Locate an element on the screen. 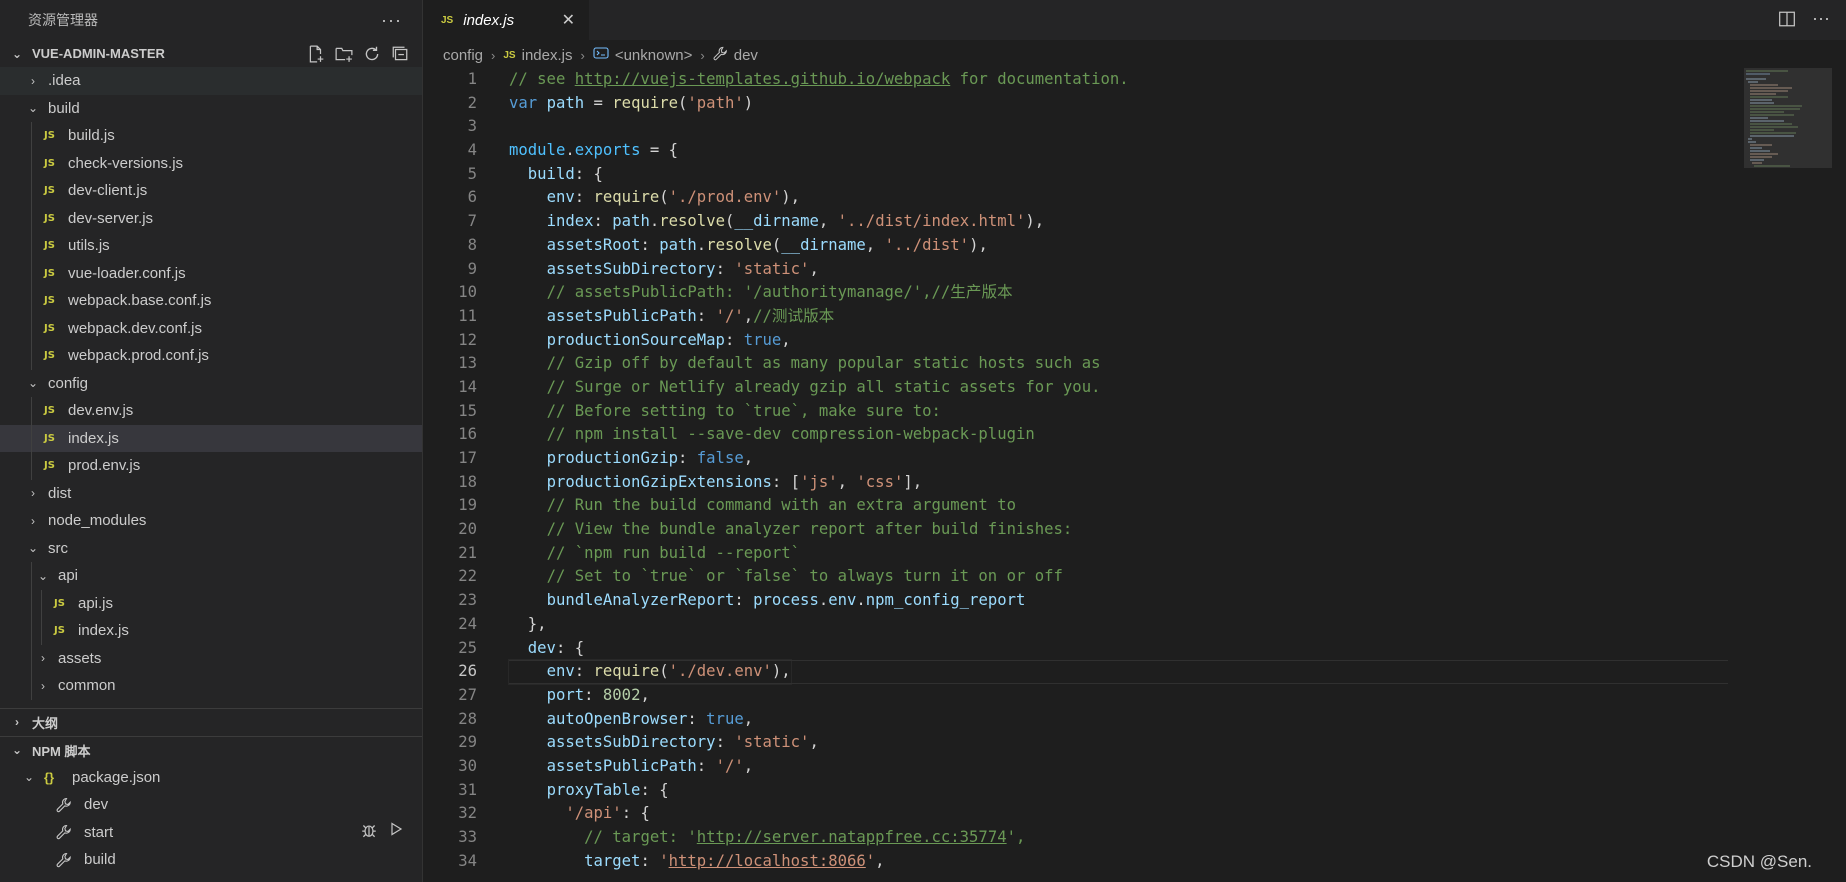  code-line: 34 target: 'http://localhost:8066', is located at coordinates (1134, 862).